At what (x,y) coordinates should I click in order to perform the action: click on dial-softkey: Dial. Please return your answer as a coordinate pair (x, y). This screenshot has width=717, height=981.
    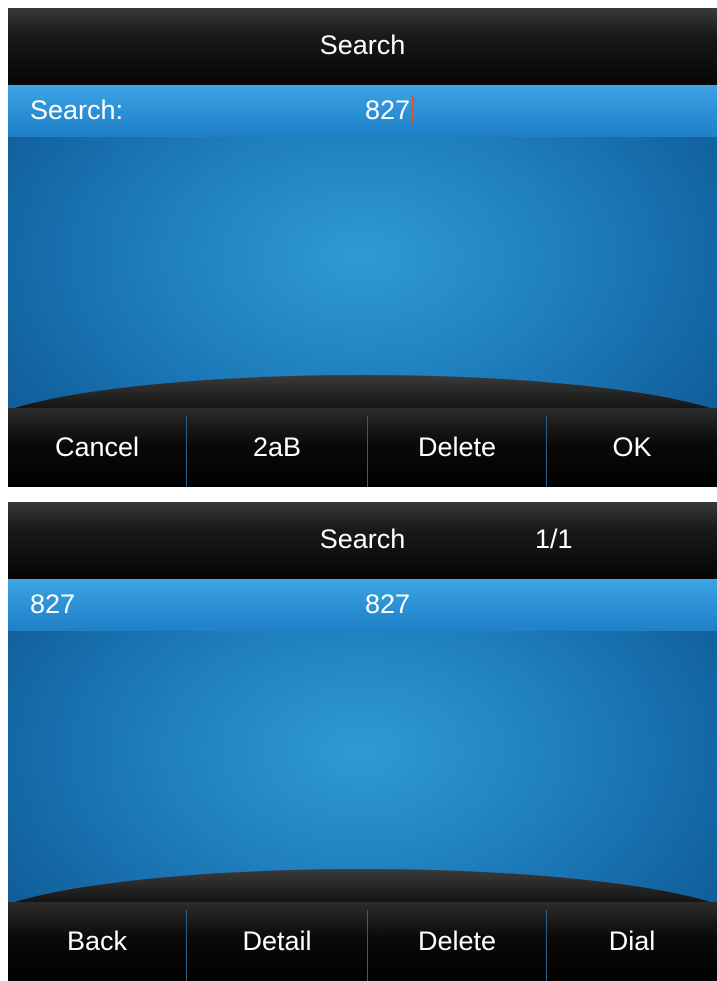
    Looking at the image, I should click on (632, 941).